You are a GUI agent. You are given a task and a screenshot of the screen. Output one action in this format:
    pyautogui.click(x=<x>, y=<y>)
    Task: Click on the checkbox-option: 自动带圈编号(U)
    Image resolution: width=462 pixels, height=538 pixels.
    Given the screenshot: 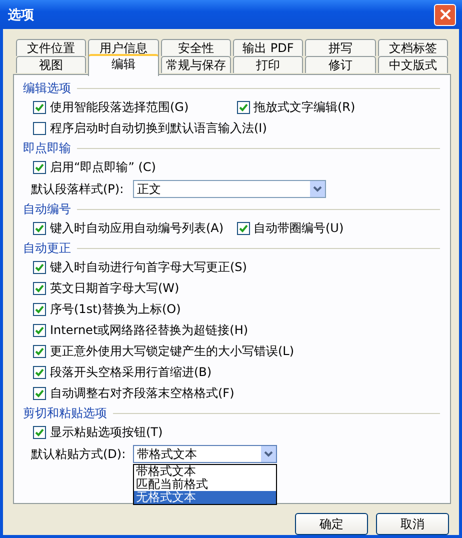 What is the action you would take?
    pyautogui.click(x=338, y=228)
    